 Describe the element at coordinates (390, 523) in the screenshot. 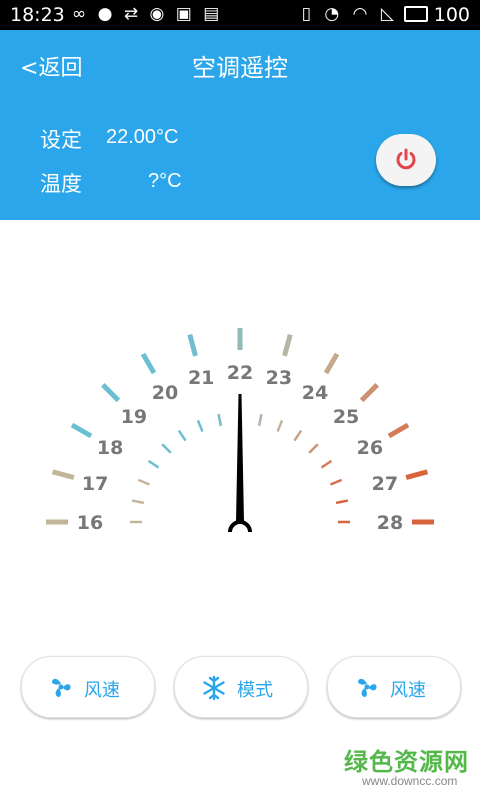

I see `dial-tick-label: 28` at that location.